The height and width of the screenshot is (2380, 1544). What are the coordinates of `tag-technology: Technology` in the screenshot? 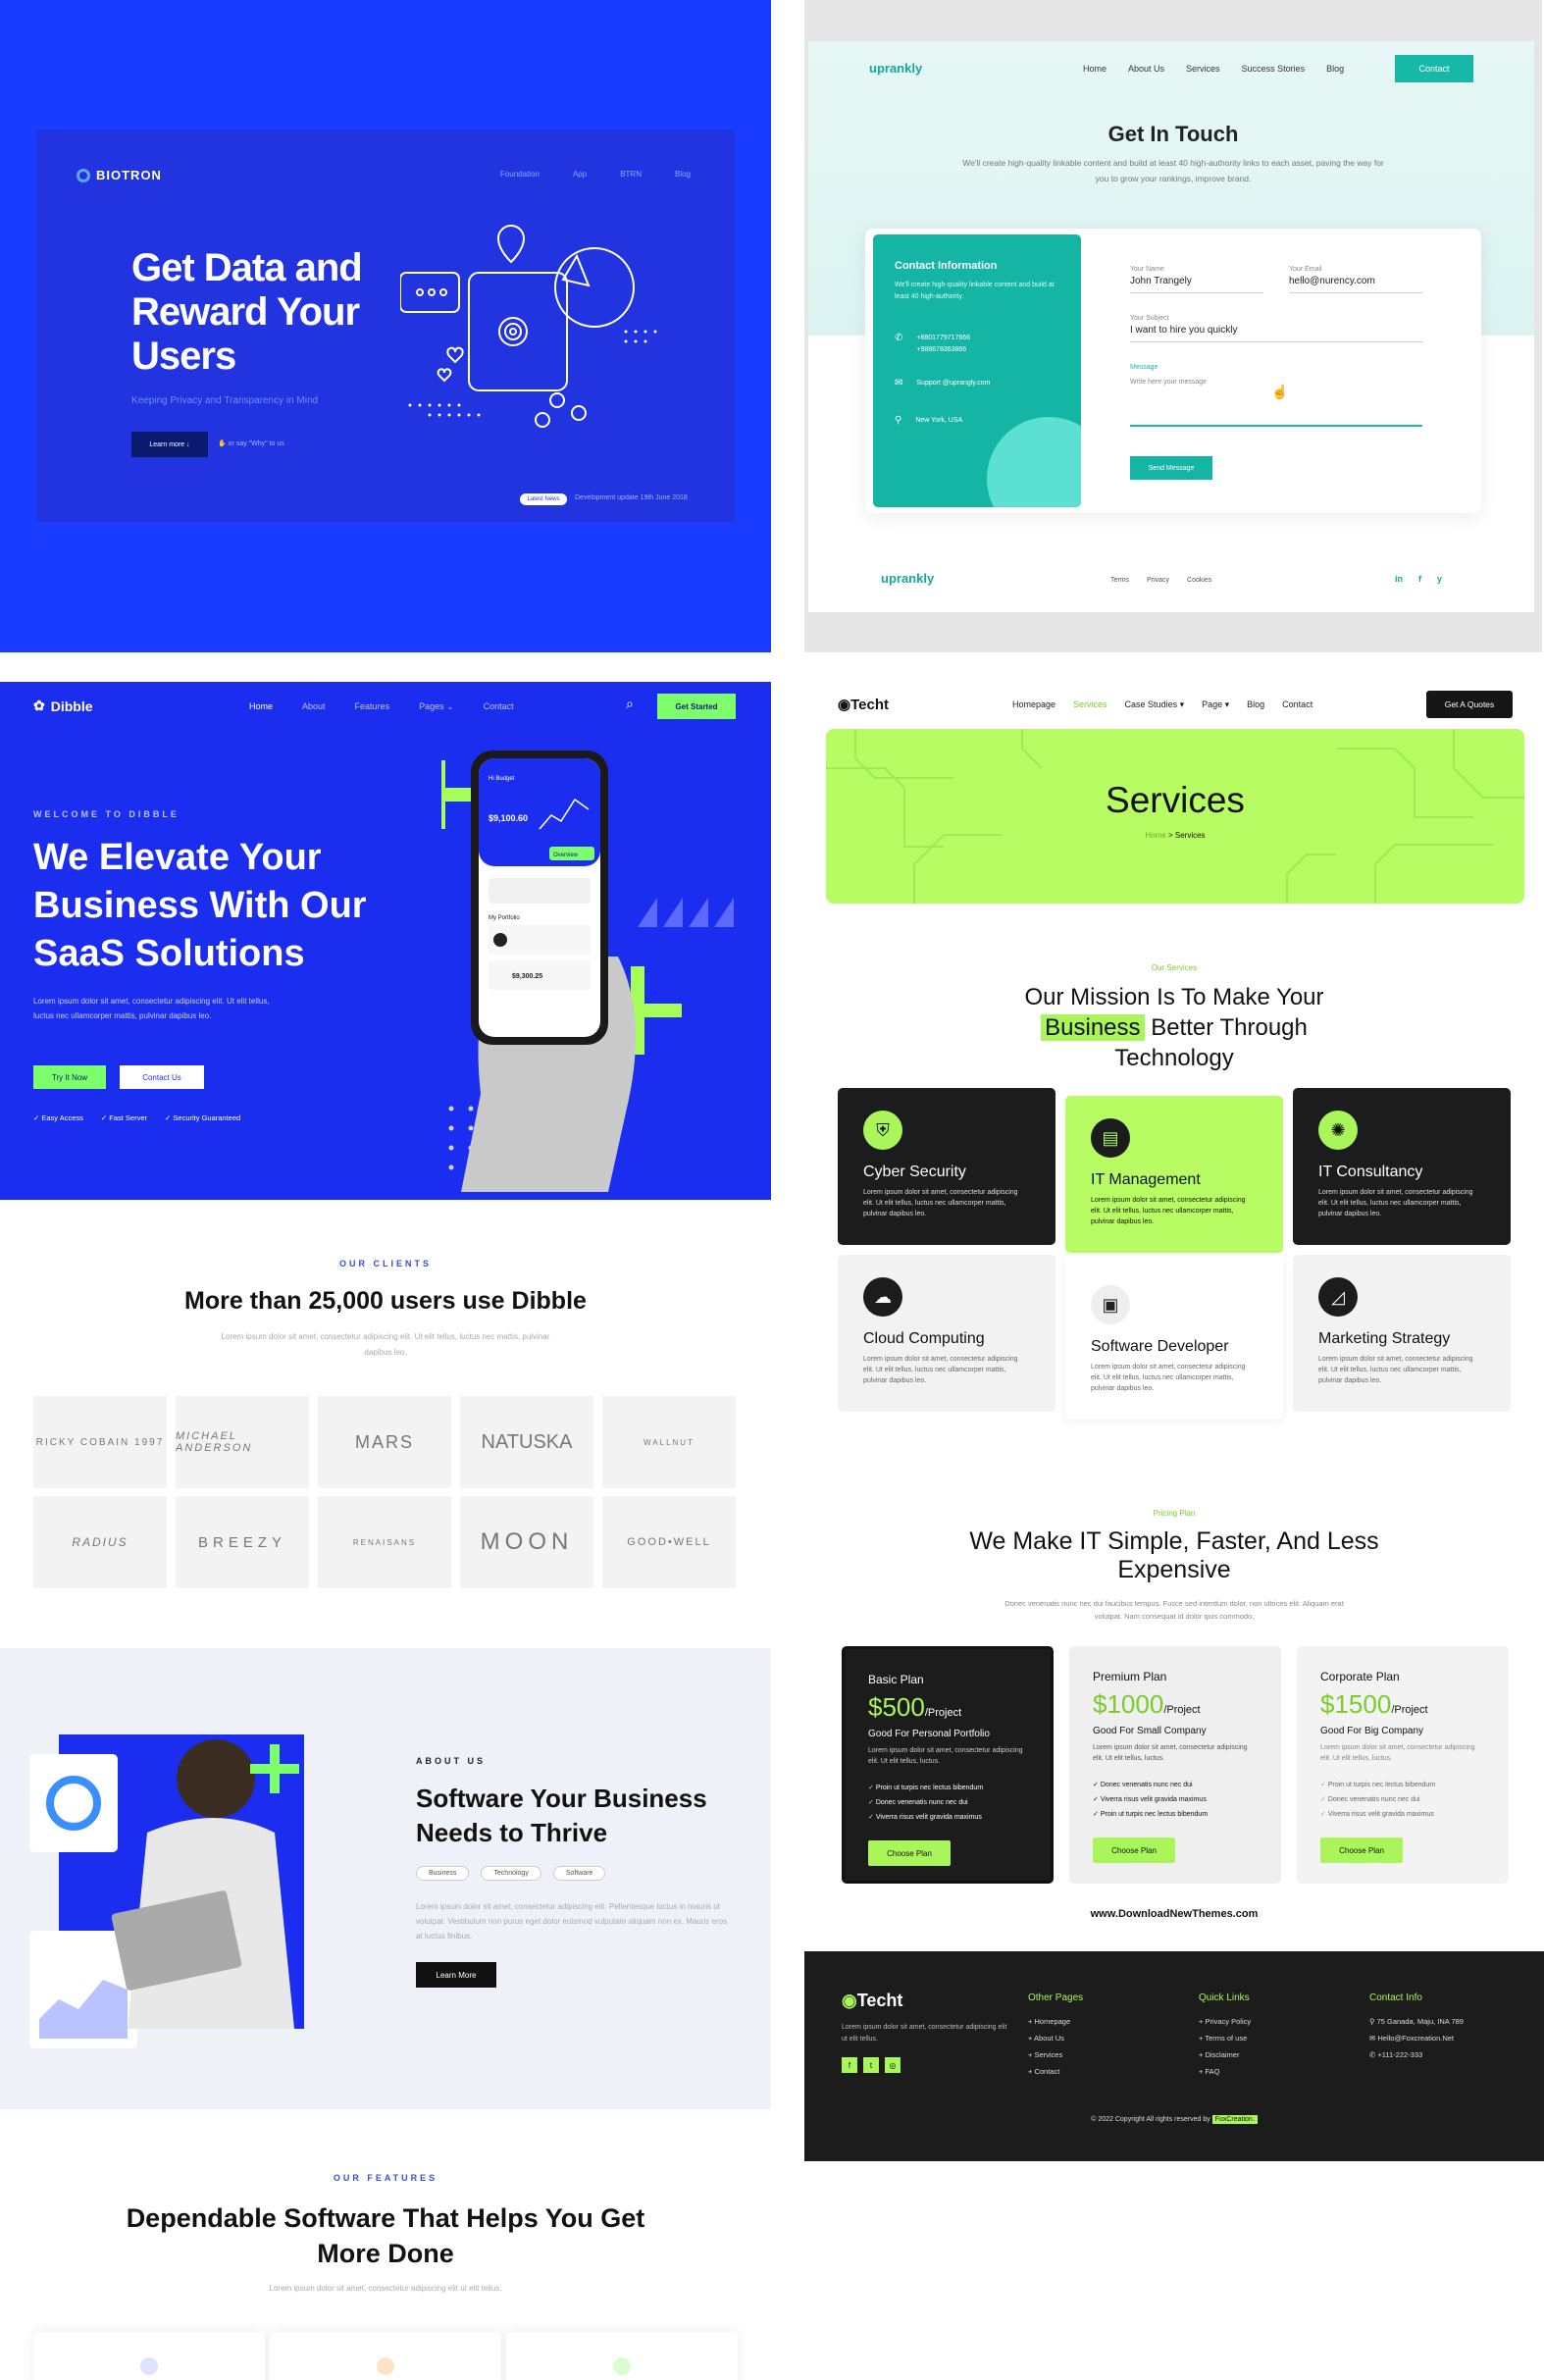 It's located at (511, 1873).